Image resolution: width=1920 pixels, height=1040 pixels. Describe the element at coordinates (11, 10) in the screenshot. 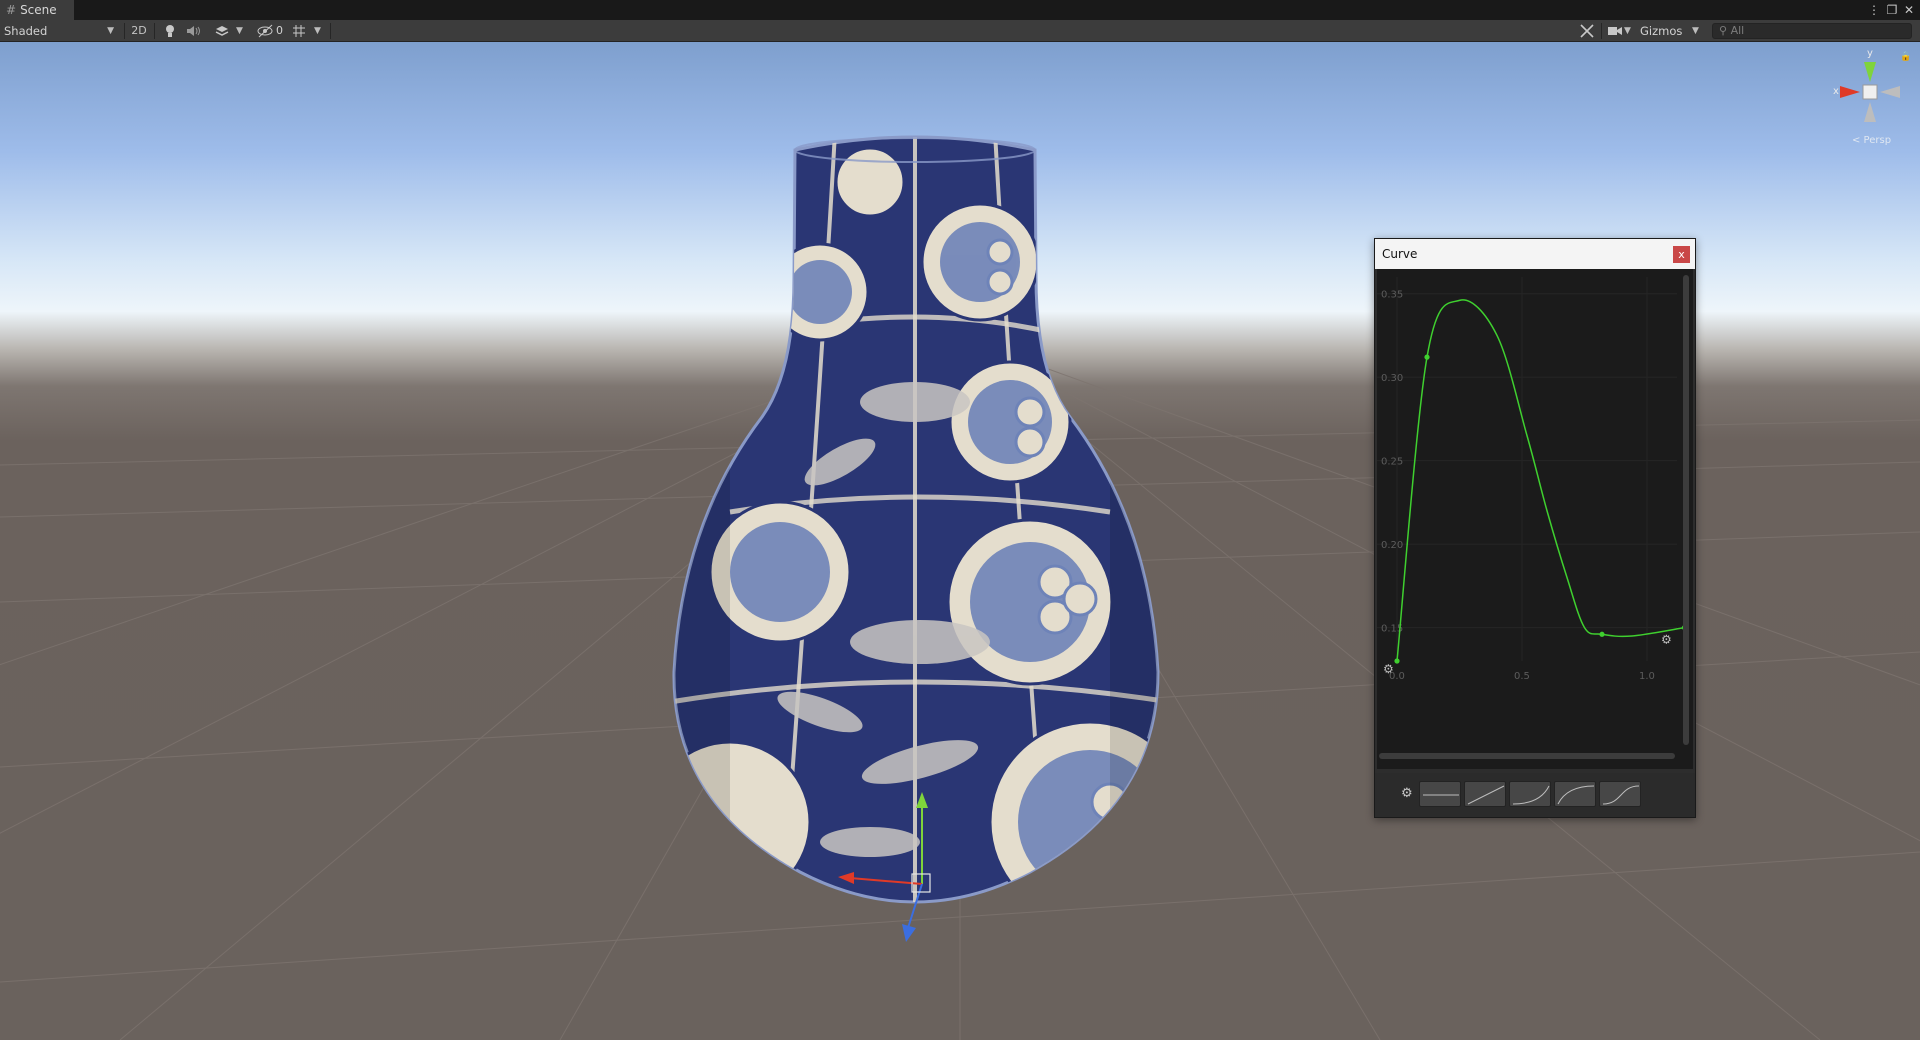

I see `scene-hash-icon: #` at that location.